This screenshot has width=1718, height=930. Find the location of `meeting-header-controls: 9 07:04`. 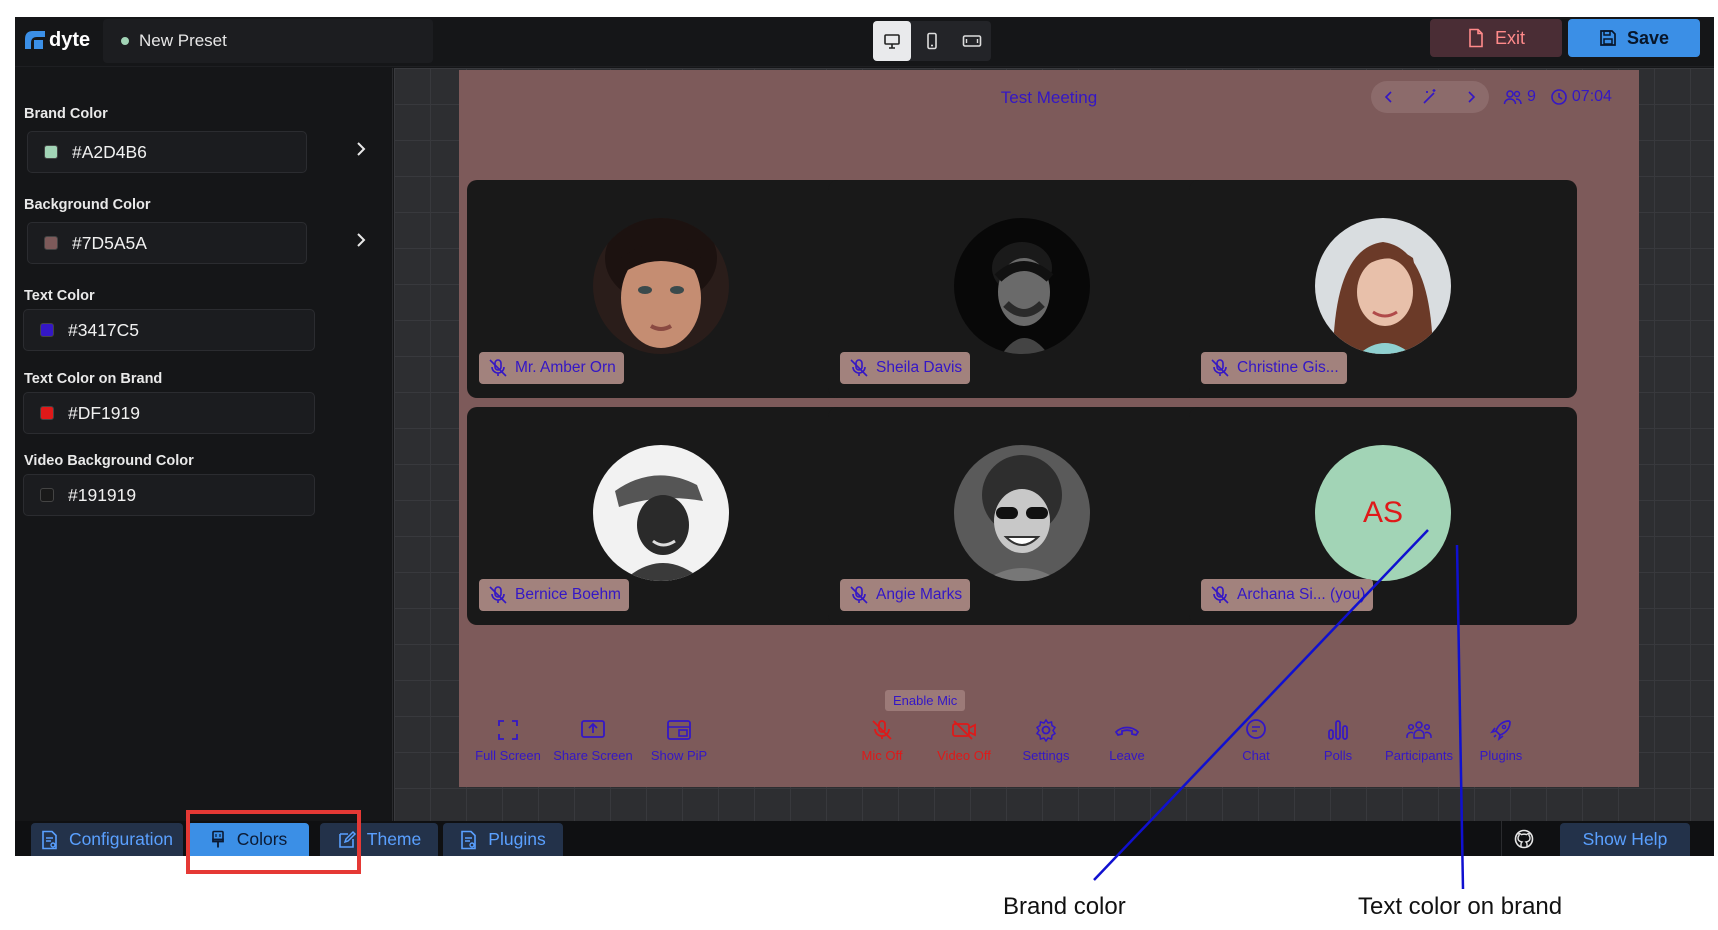

meeting-header-controls: 9 07:04 is located at coordinates (1491, 97).